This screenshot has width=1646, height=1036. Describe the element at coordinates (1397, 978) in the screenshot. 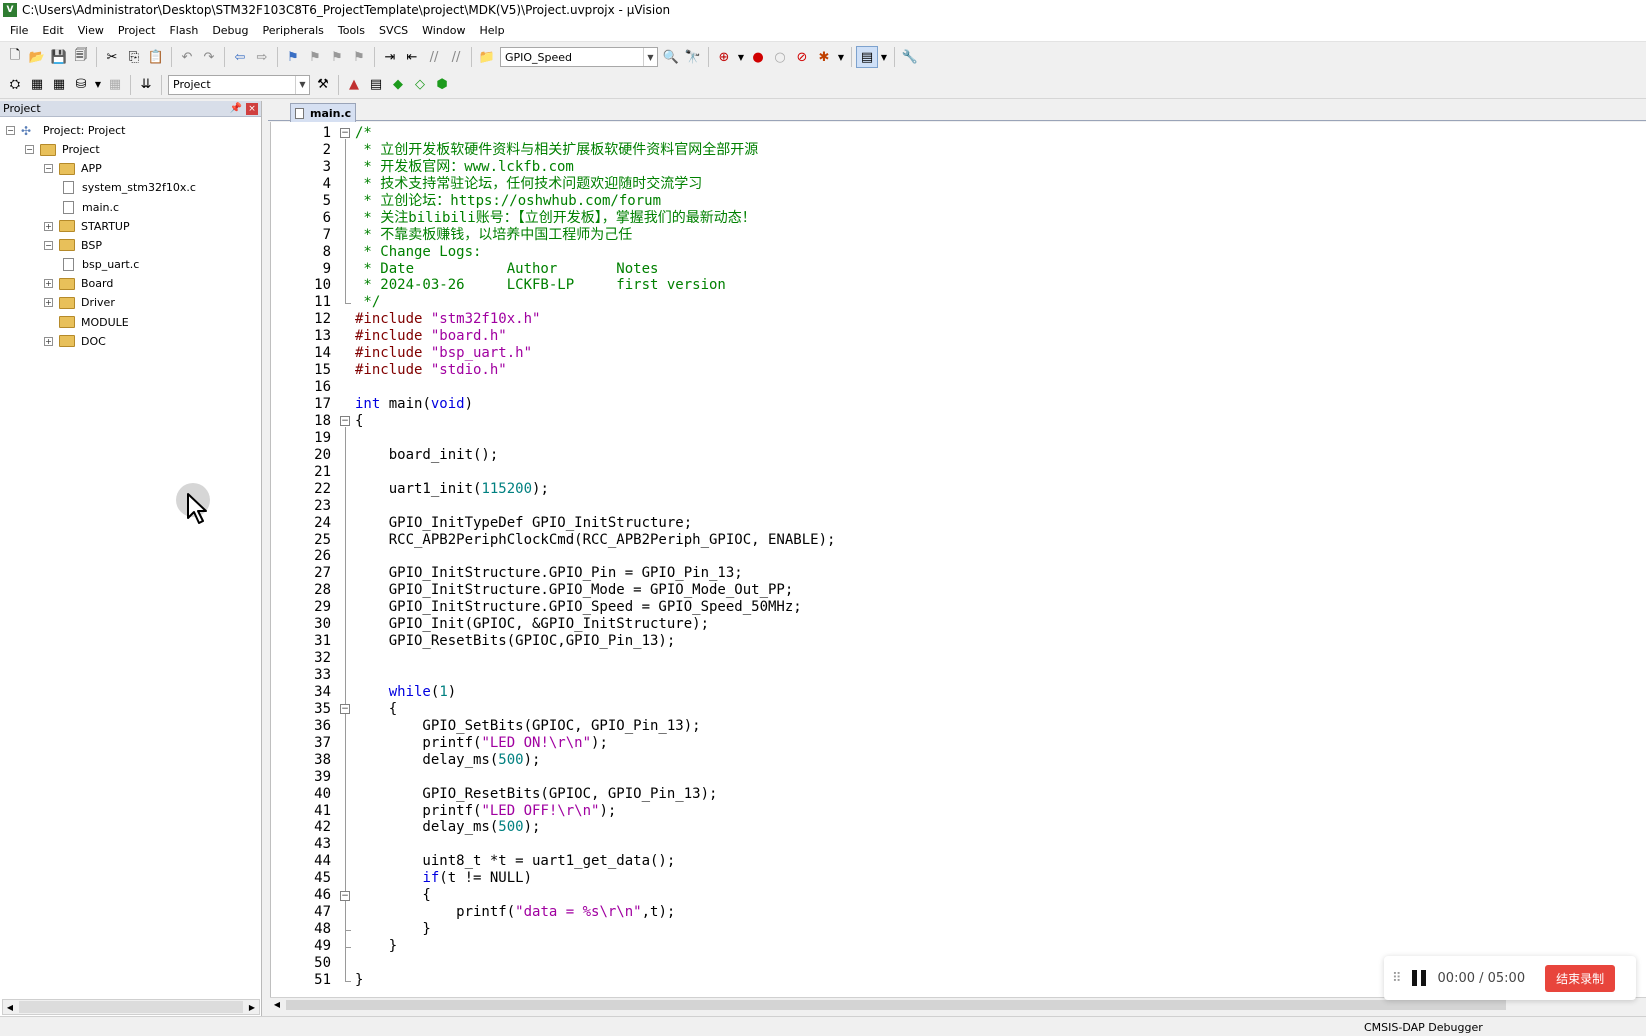

I see `drag-handle-icon: ⠿` at that location.